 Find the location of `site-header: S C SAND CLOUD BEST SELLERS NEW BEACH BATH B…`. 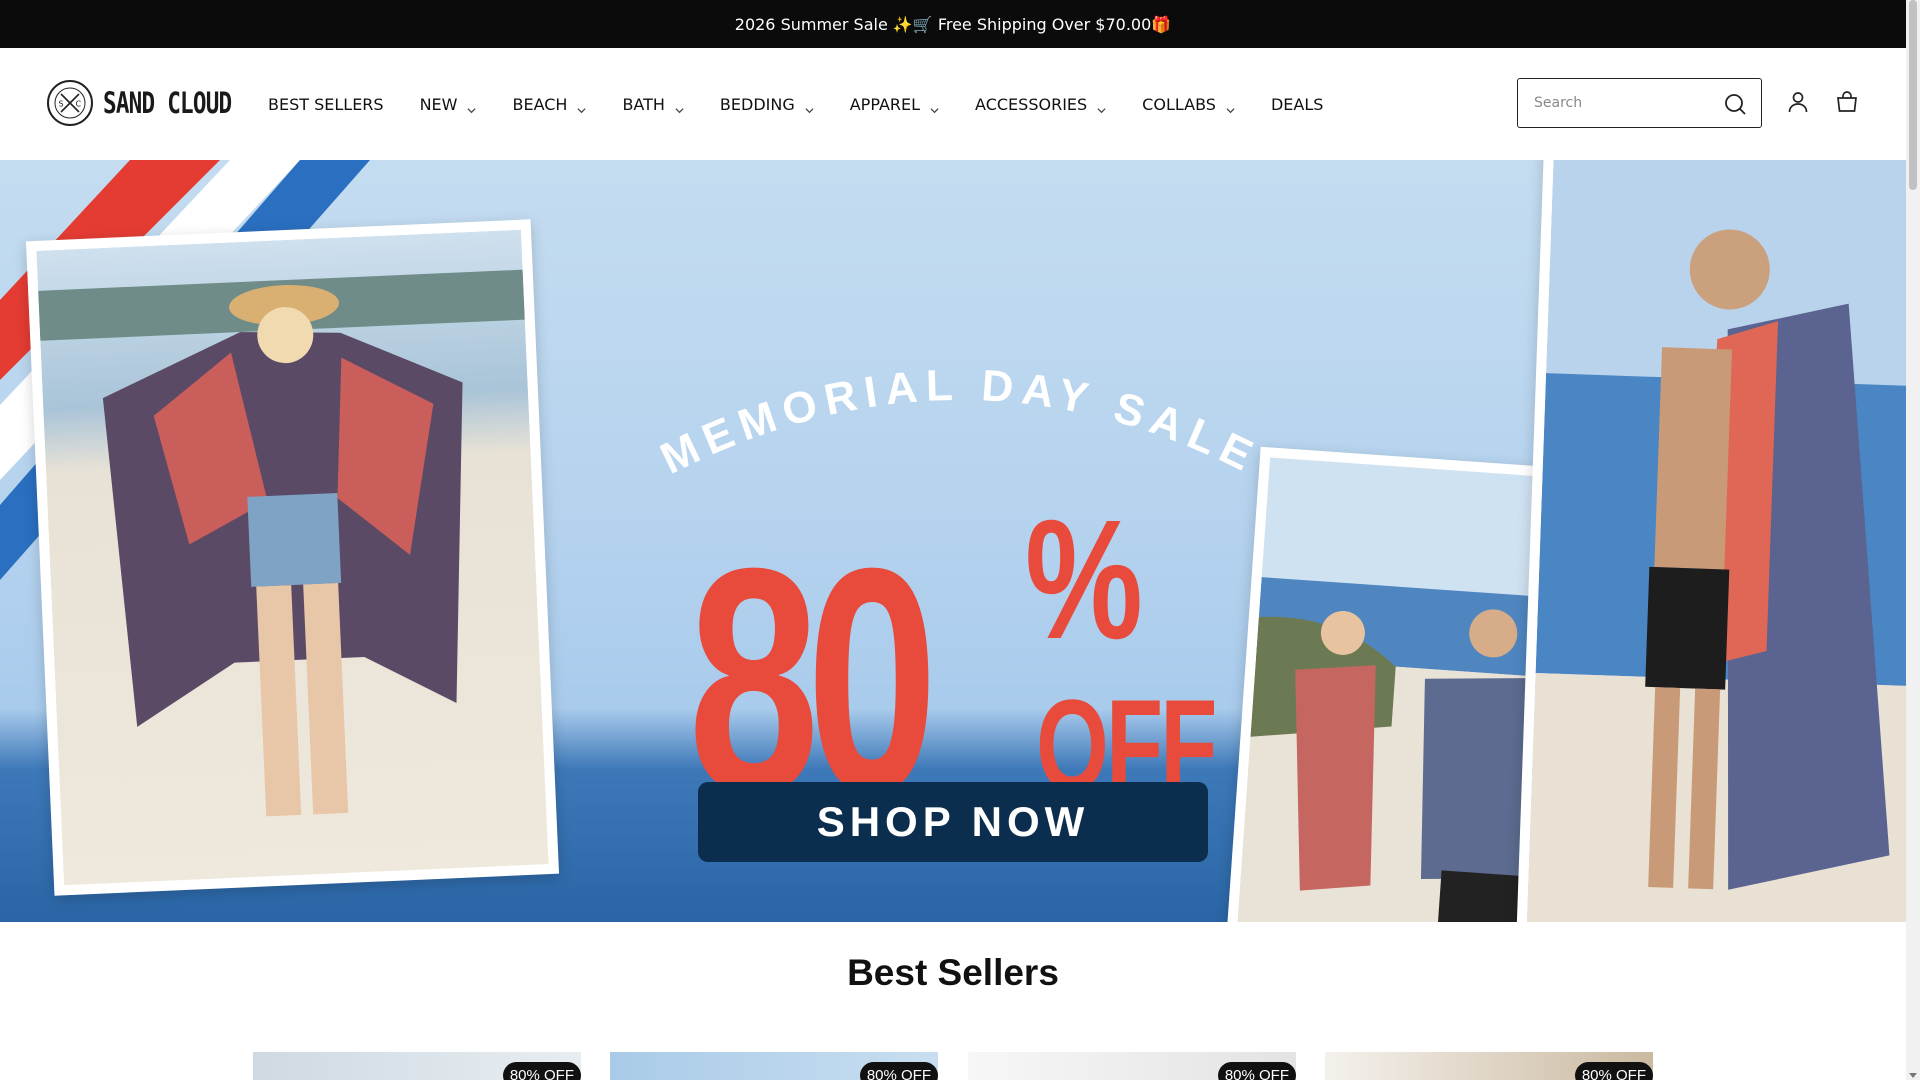

site-header: S C SAND CLOUD BEST SELLERS NEW BEACH BATH B… is located at coordinates (953, 104).